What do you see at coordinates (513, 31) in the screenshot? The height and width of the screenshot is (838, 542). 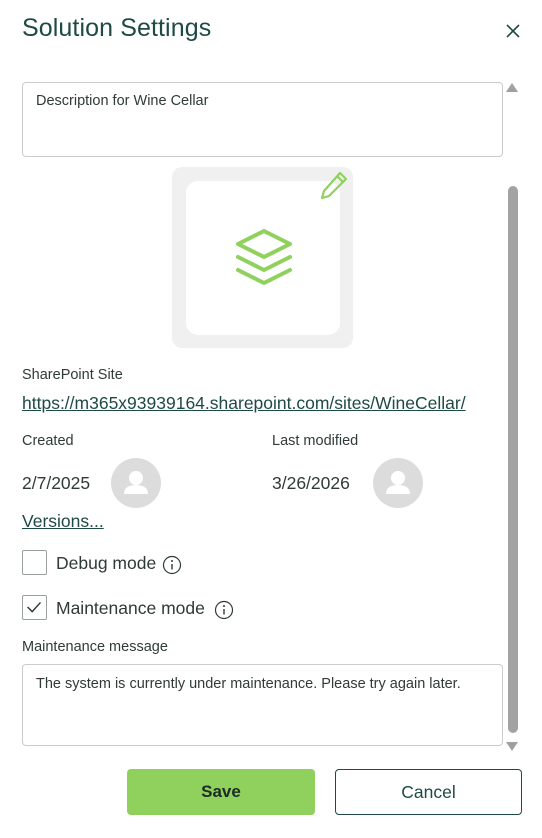 I see `close-icon` at bounding box center [513, 31].